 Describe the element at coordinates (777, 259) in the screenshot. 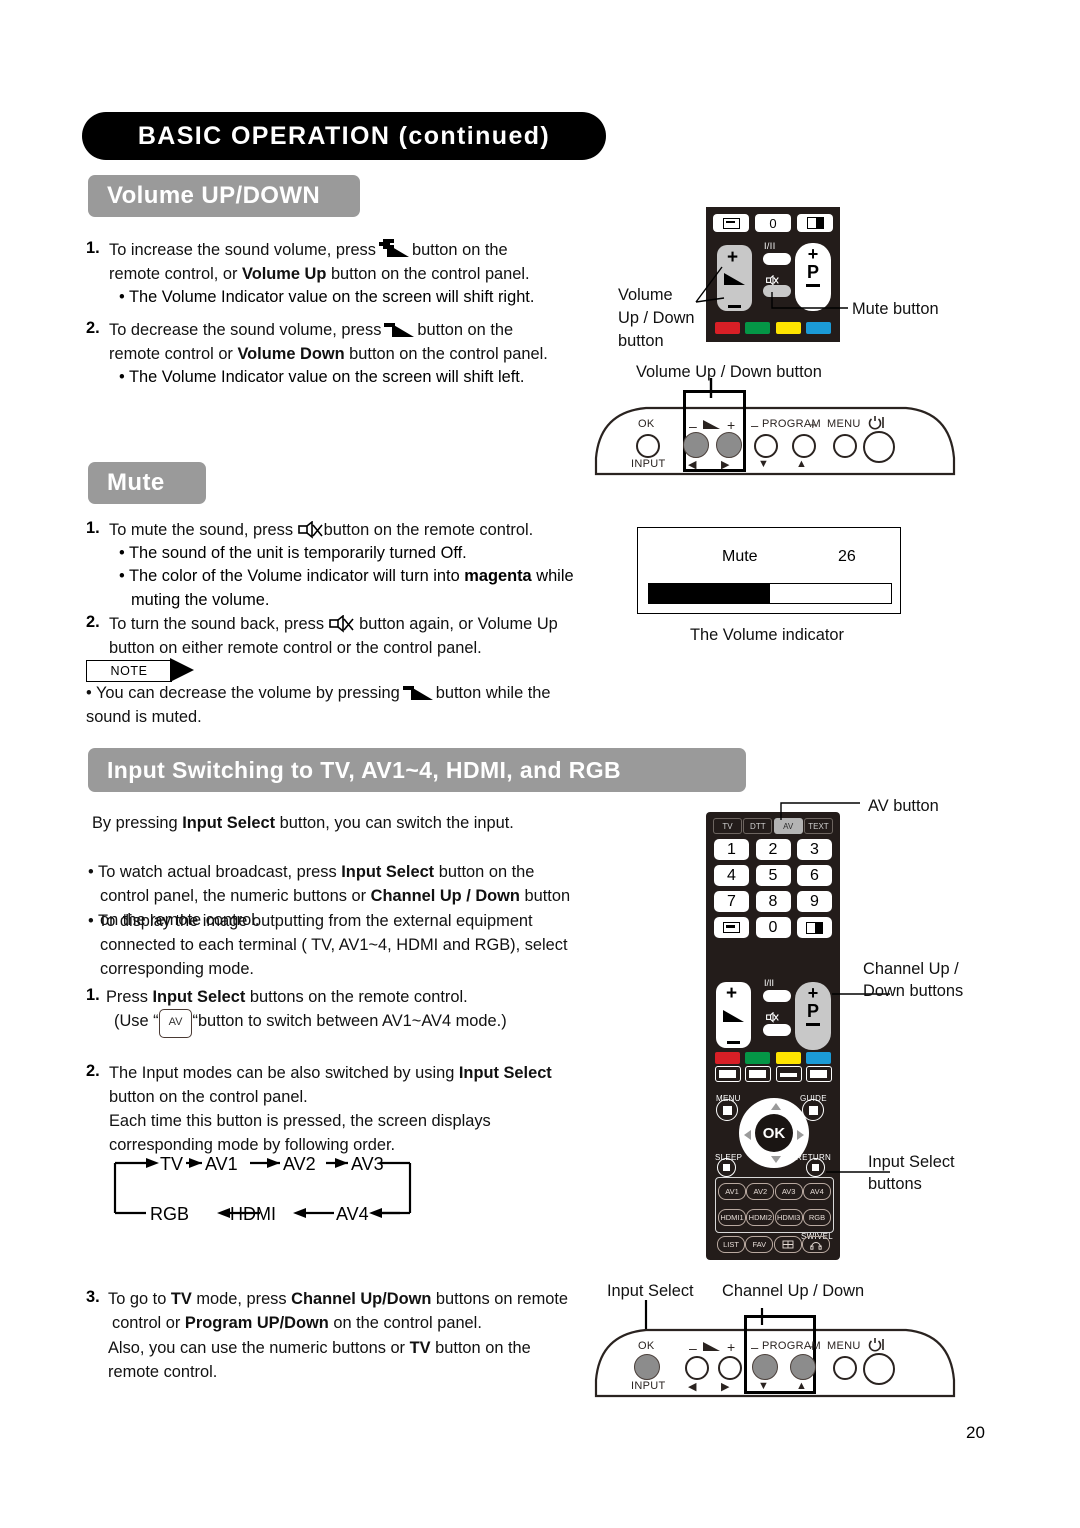

I see `sound-mode-key` at that location.